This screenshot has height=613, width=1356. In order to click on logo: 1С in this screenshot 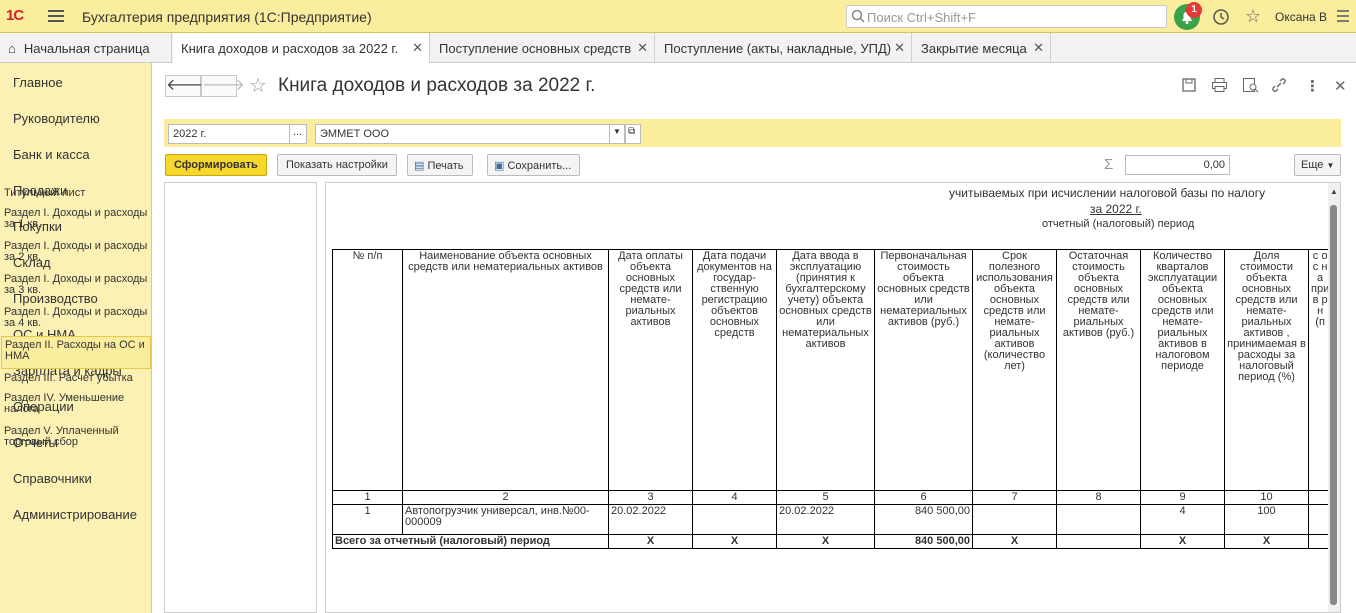, I will do `click(15, 15)`.